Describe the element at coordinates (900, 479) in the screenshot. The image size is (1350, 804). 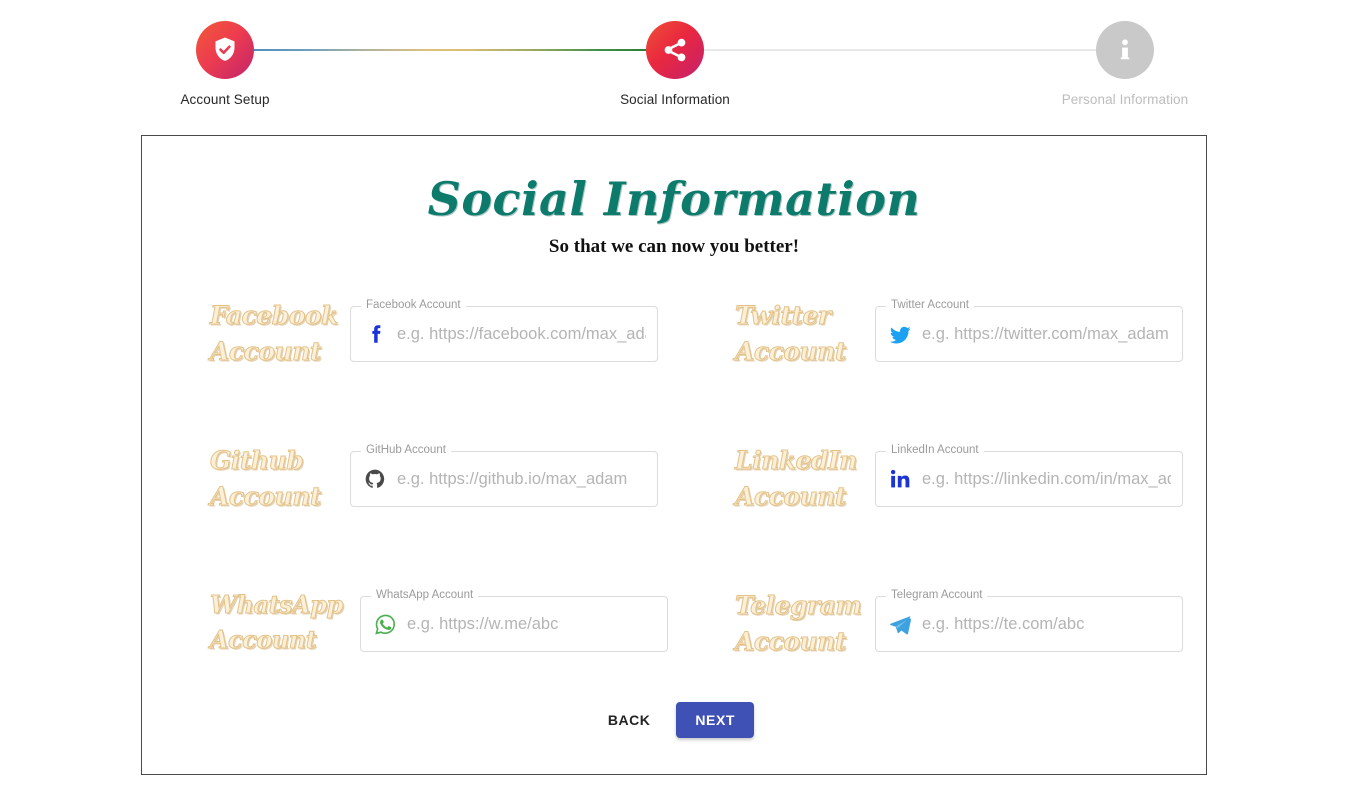
I see `linkedin-icon` at that location.